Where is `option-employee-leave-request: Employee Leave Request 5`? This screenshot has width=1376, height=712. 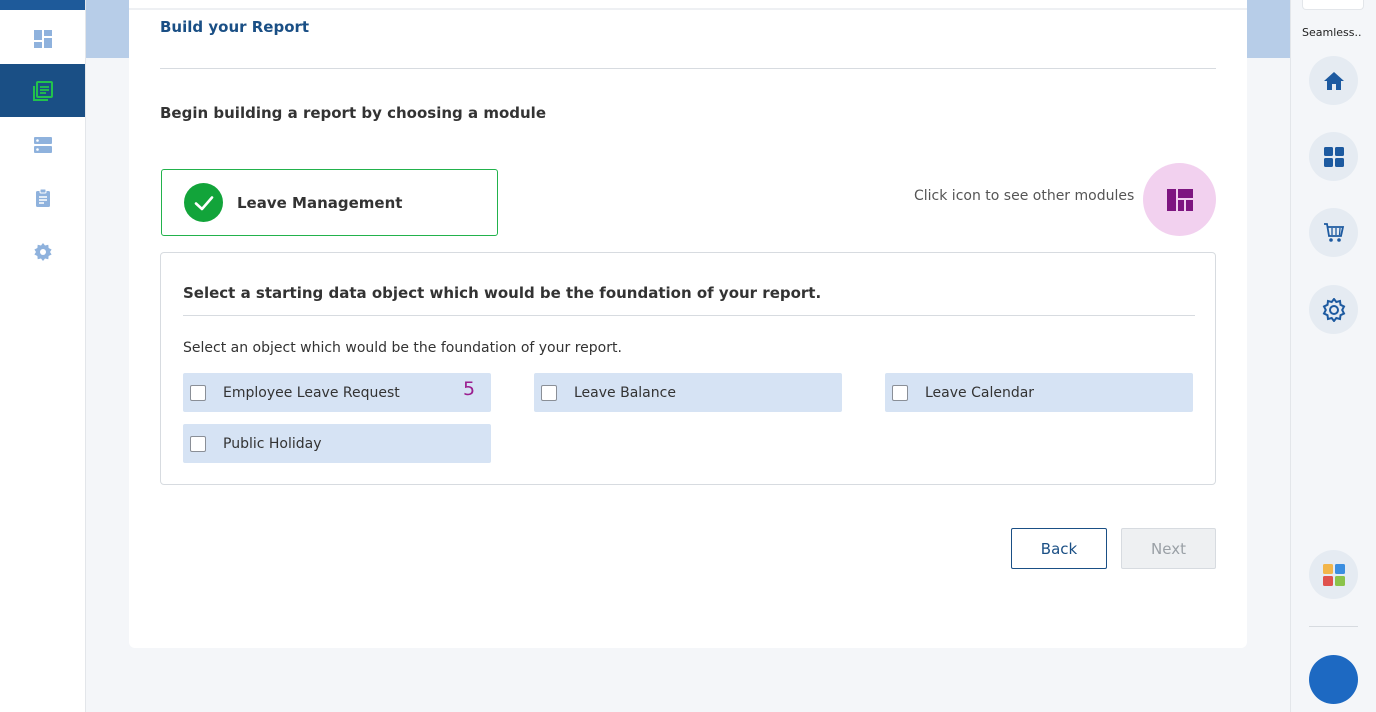
option-employee-leave-request: Employee Leave Request 5 is located at coordinates (337, 392).